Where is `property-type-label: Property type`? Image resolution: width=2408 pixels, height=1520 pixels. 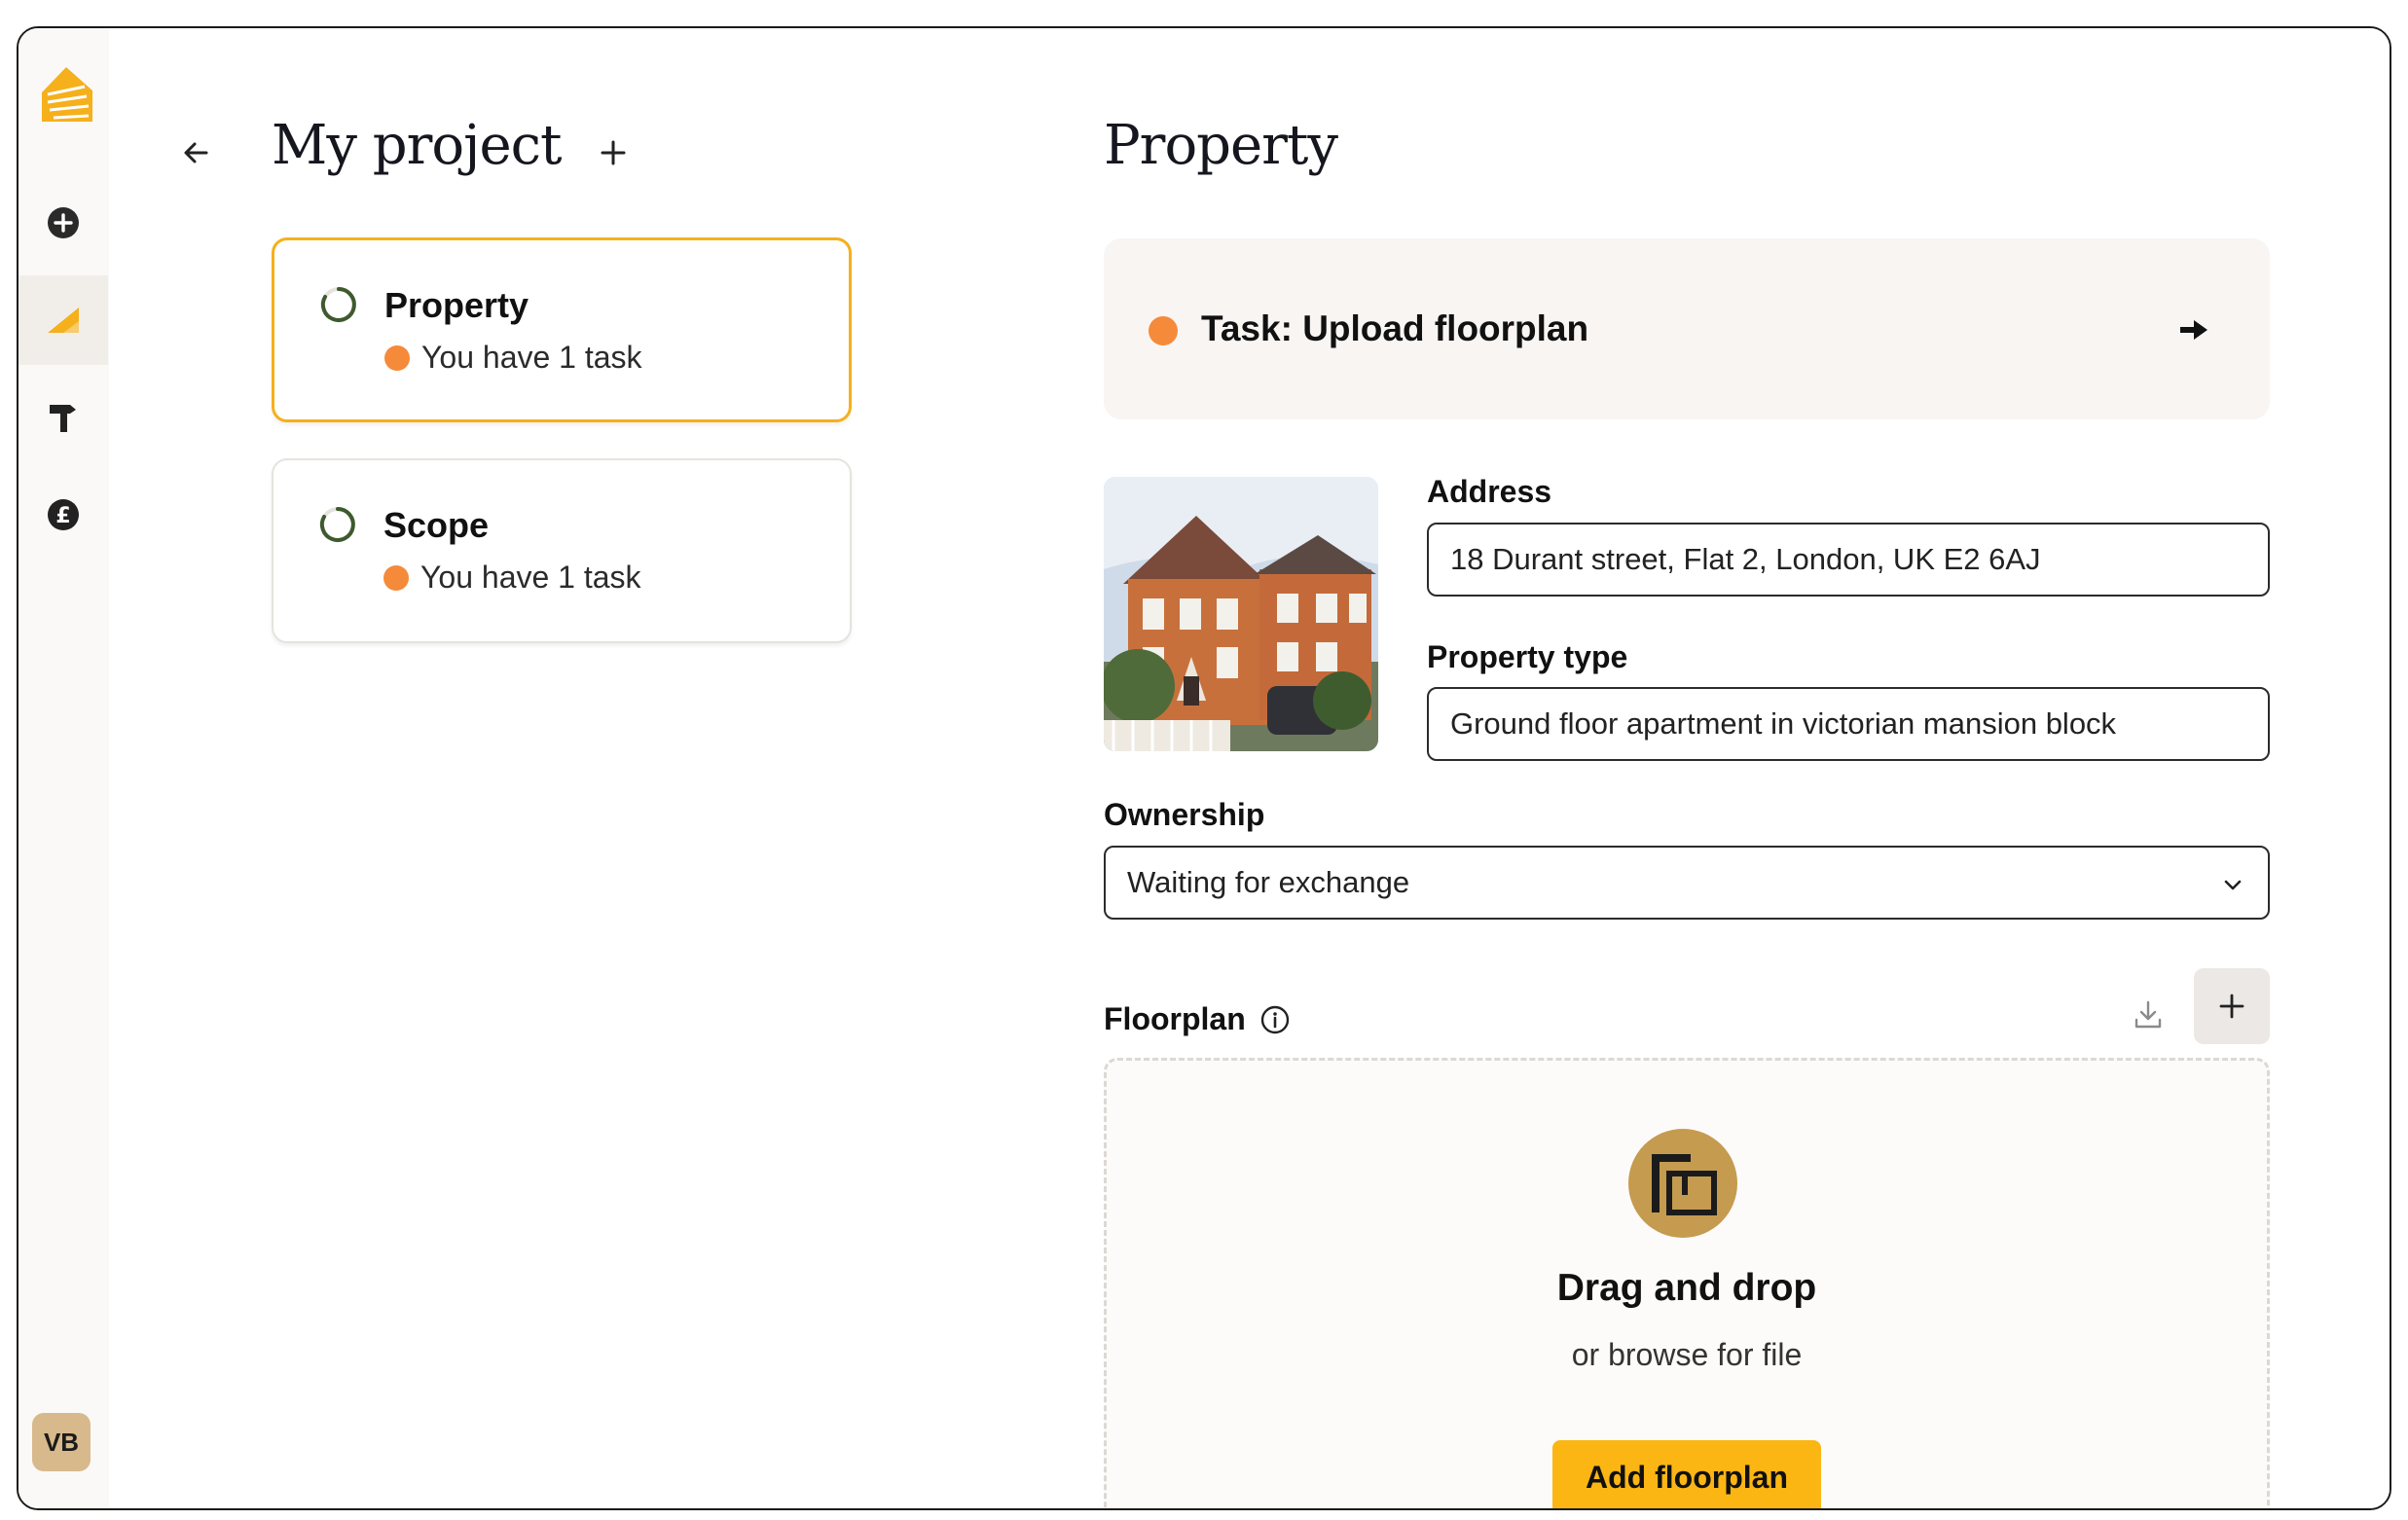
property-type-label: Property type is located at coordinates (1527, 656).